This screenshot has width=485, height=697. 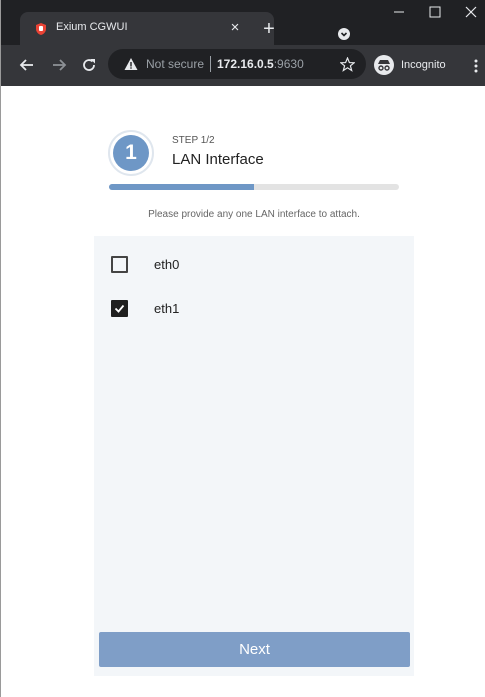 I want to click on step-count: STEP 1/2, so click(x=193, y=140).